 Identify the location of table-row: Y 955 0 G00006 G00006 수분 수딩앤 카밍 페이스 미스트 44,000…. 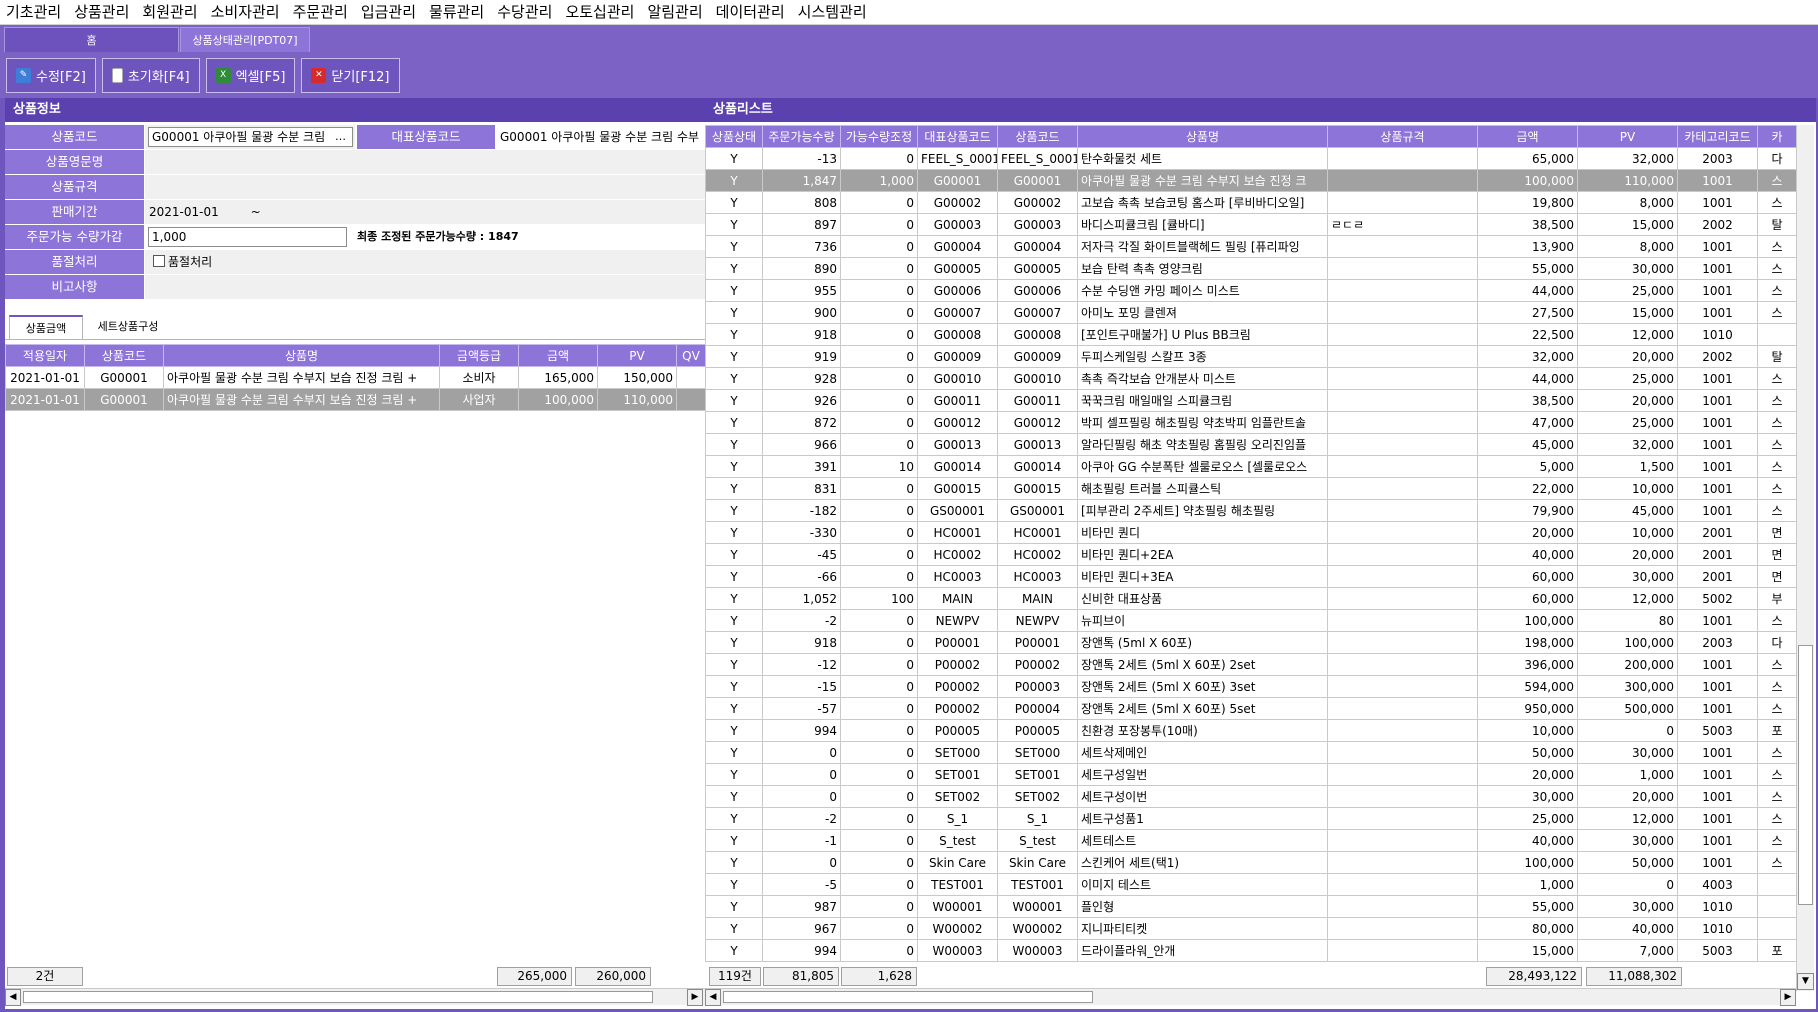
(1251, 290).